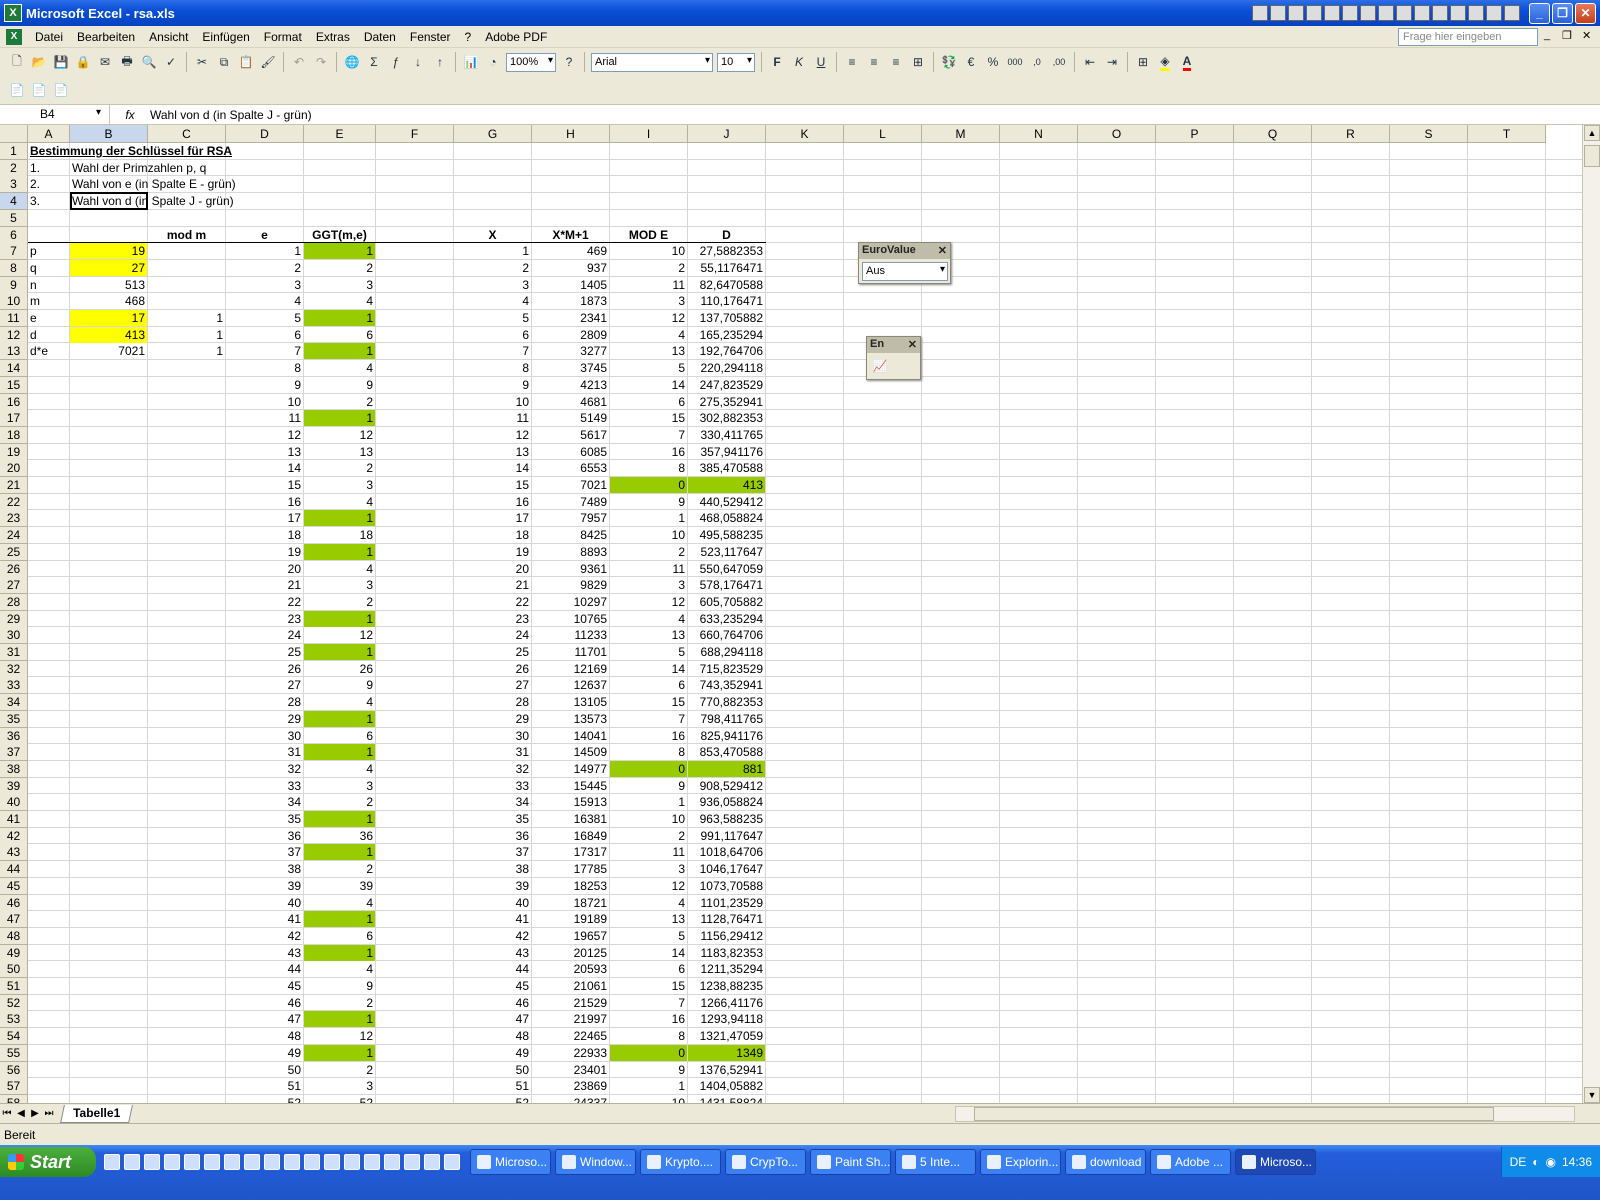 The height and width of the screenshot is (1200, 1600). Describe the element at coordinates (339, 402) in the screenshot. I see `ggt-value: 2` at that location.